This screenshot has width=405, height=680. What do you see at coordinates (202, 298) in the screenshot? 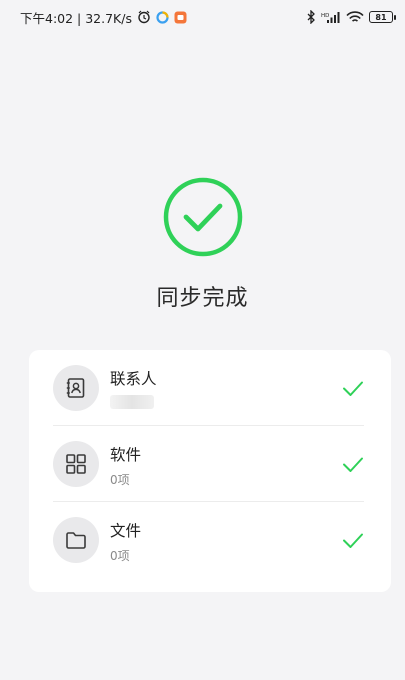
I see `page-title: 同步完成` at bounding box center [202, 298].